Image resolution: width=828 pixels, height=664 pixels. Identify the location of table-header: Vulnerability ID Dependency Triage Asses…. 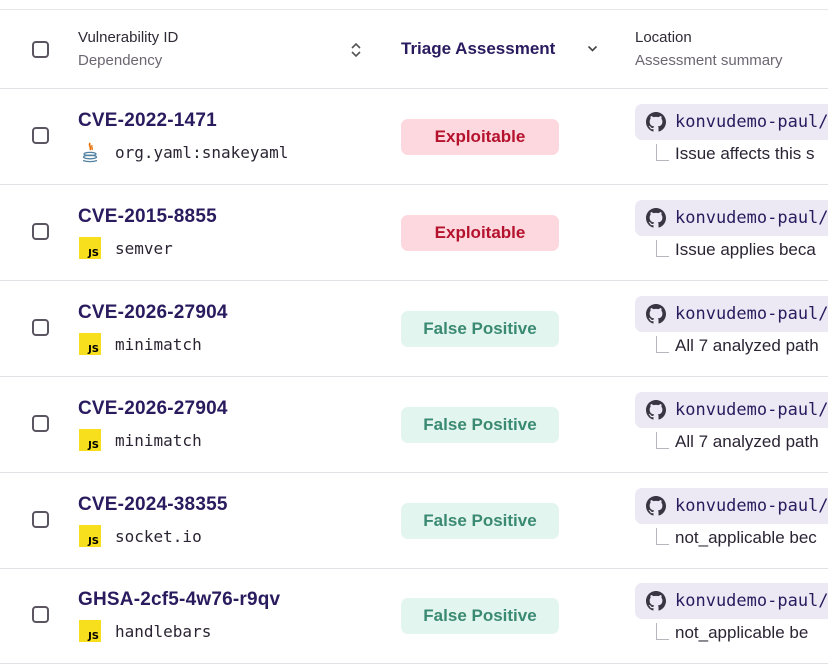
(414, 49).